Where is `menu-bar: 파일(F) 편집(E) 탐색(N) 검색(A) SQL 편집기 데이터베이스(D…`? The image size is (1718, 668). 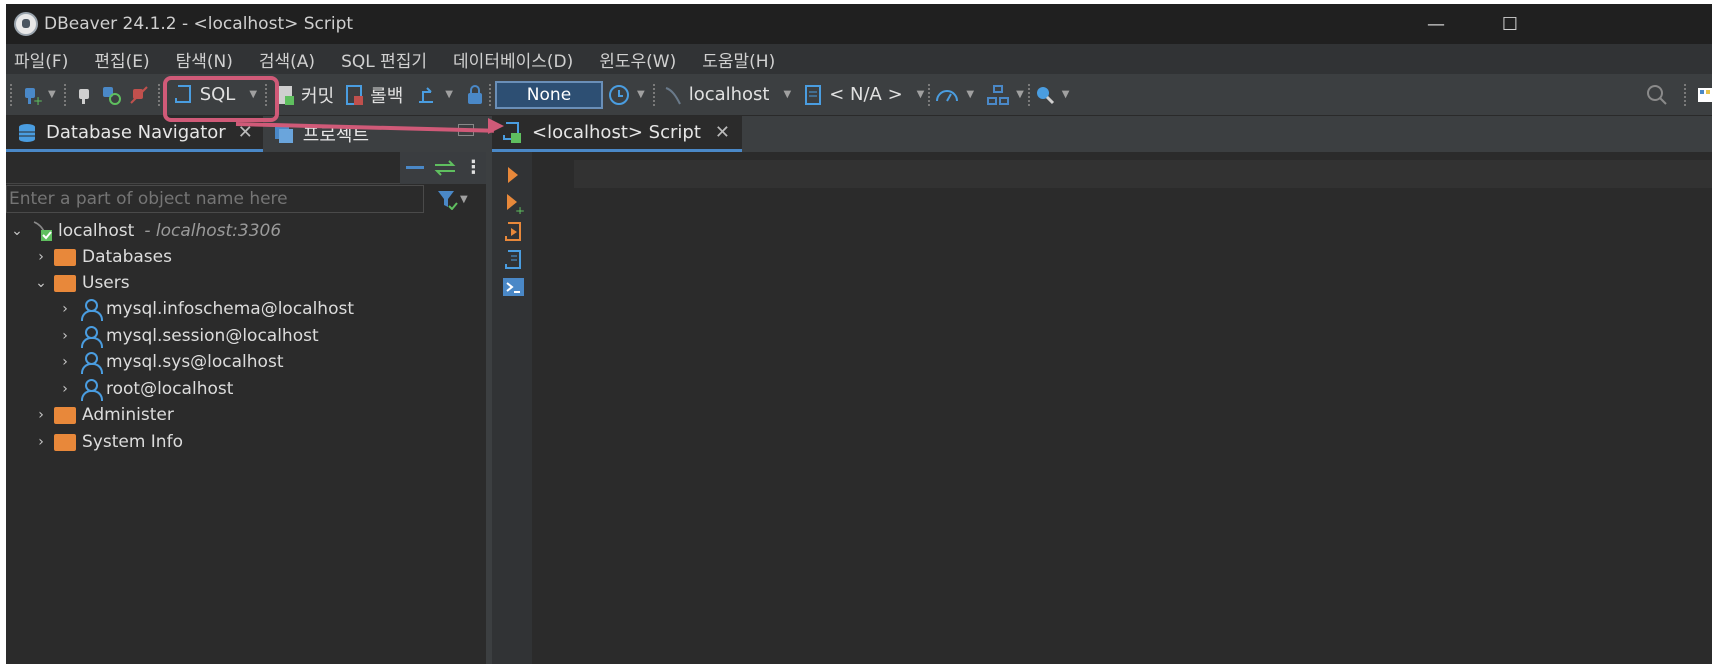
menu-bar: 파일(F) 편집(E) 탐색(N) 검색(A) SQL 편집기 데이터베이스(D… is located at coordinates (859, 59).